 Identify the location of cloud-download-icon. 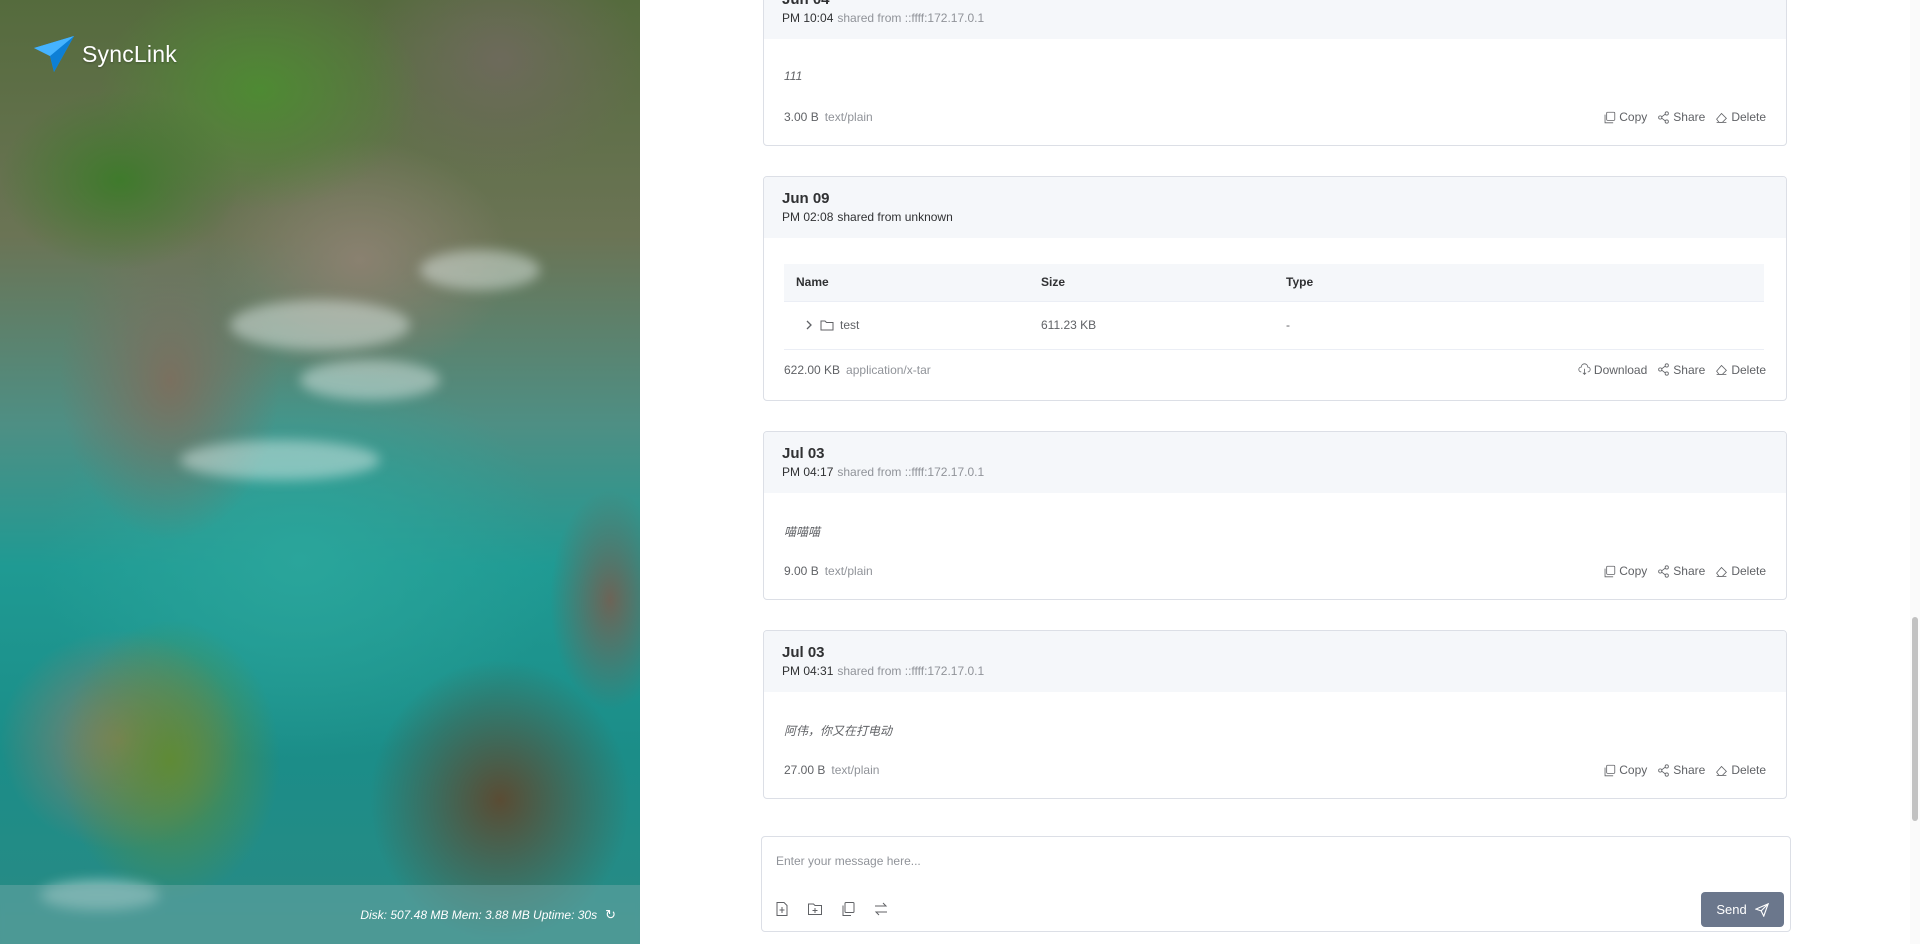
(1584, 369).